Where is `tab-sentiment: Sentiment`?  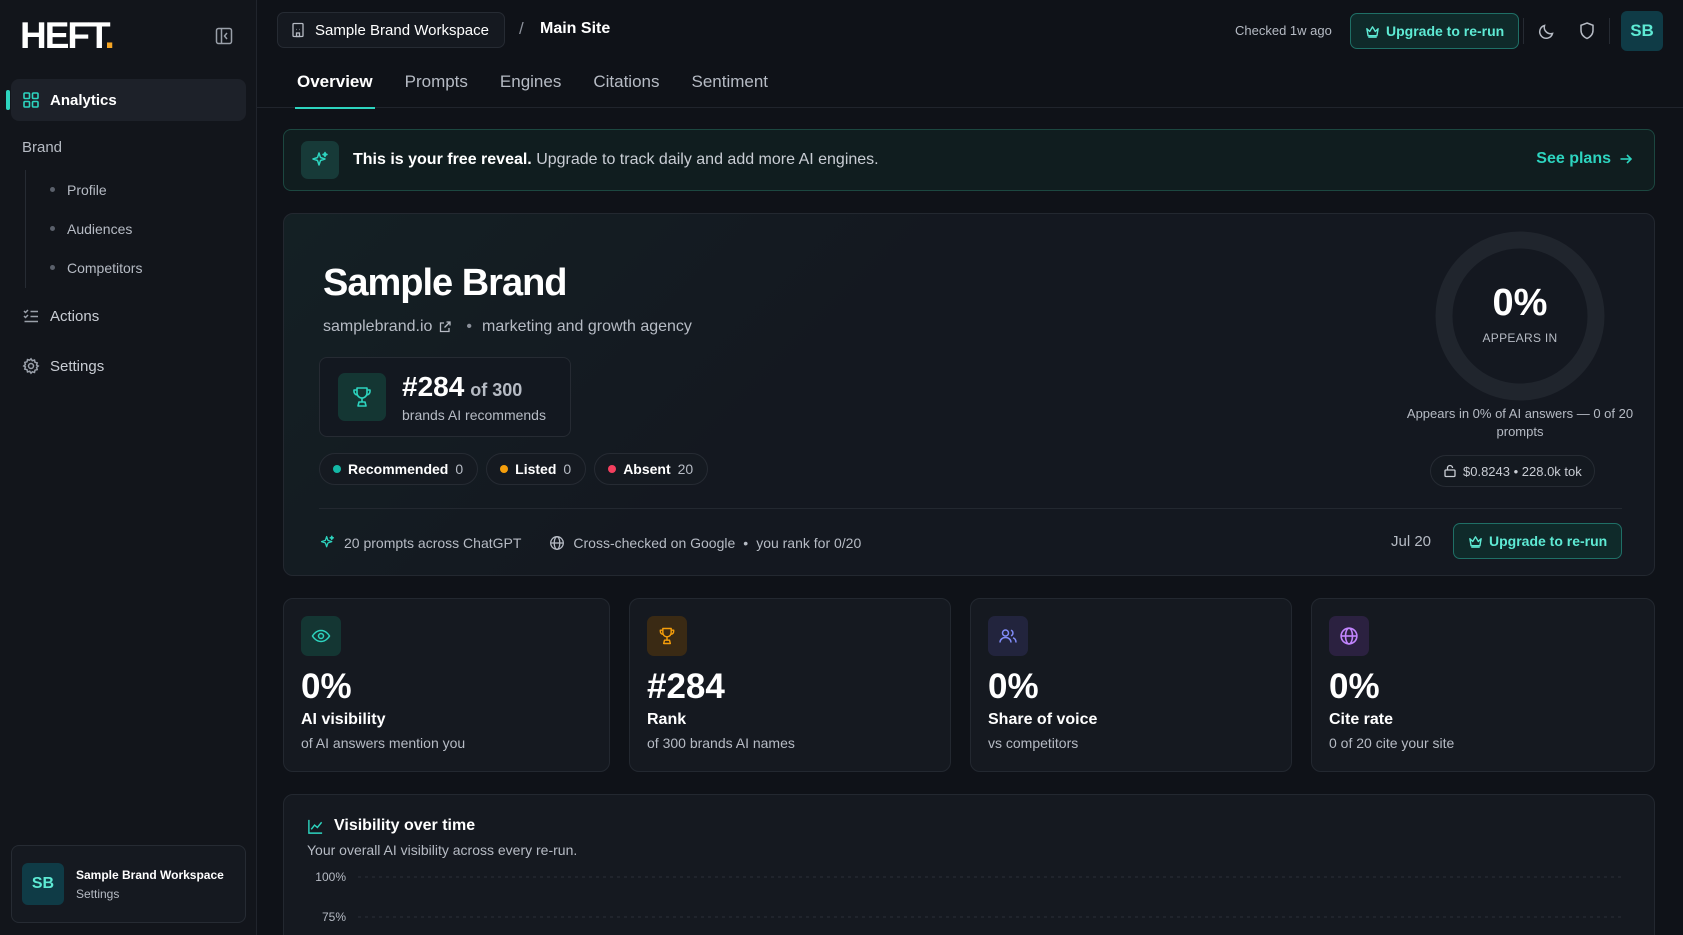
tab-sentiment: Sentiment is located at coordinates (729, 90).